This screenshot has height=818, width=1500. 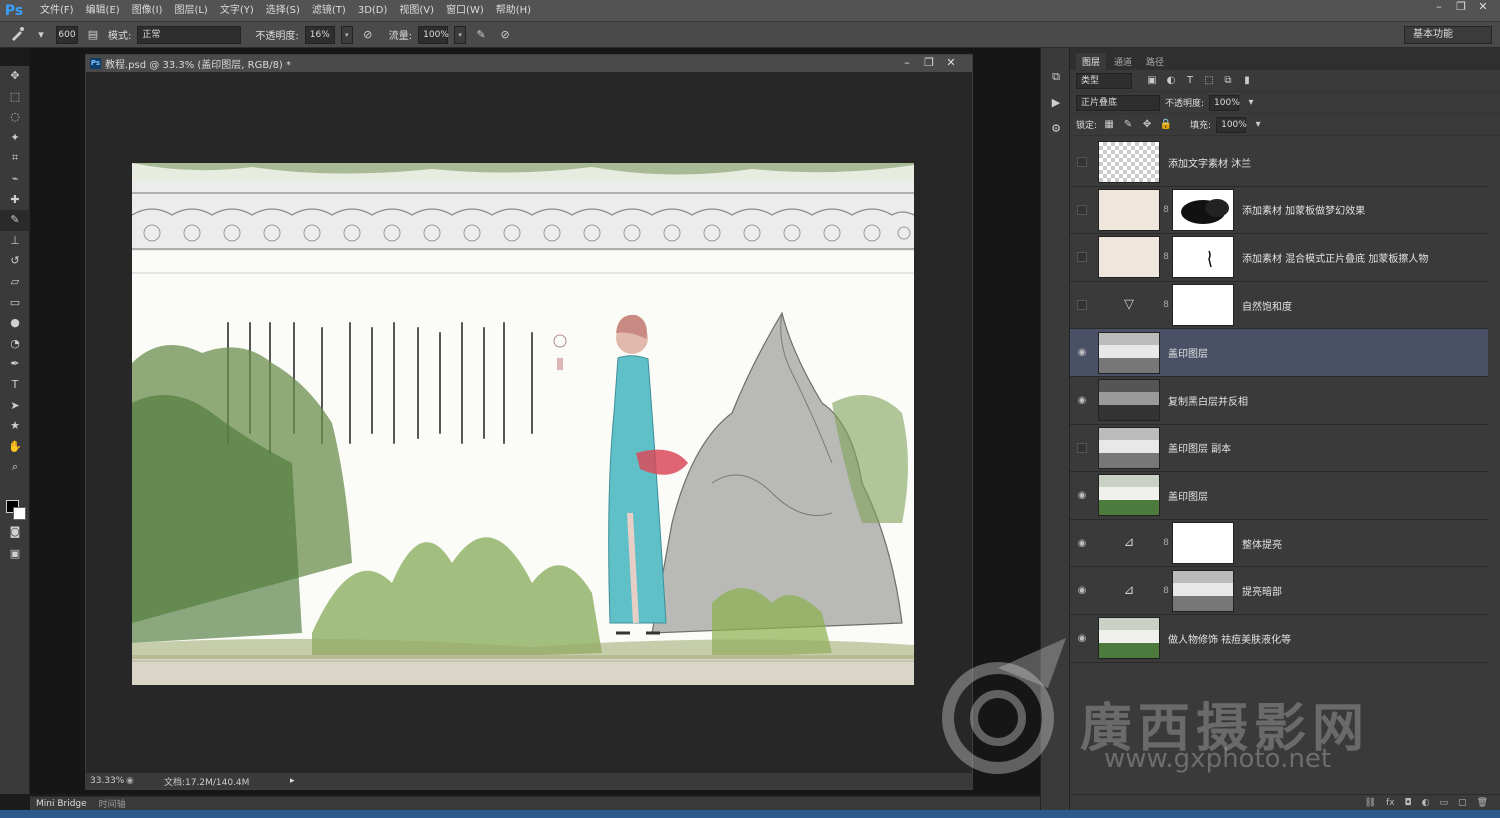 I want to click on path-selection-tool-icon: ➤, so click(x=15, y=406).